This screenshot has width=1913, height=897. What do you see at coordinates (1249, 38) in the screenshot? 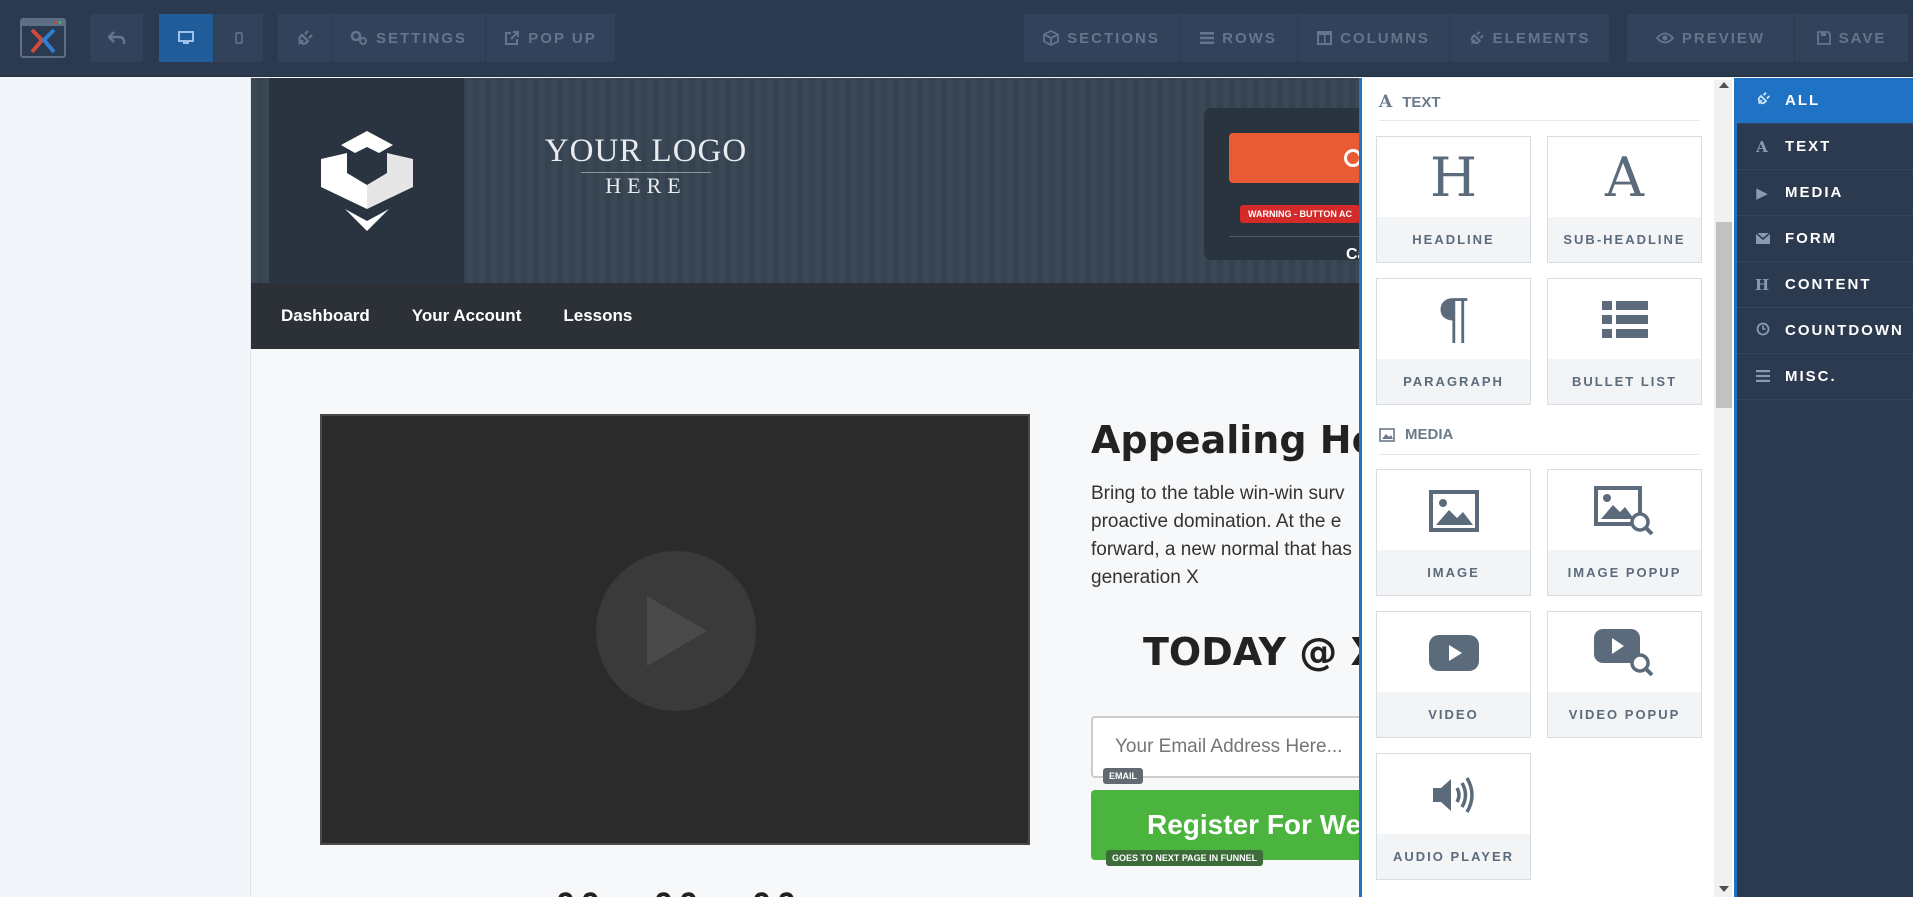
I see `rows-label: ROWS` at bounding box center [1249, 38].